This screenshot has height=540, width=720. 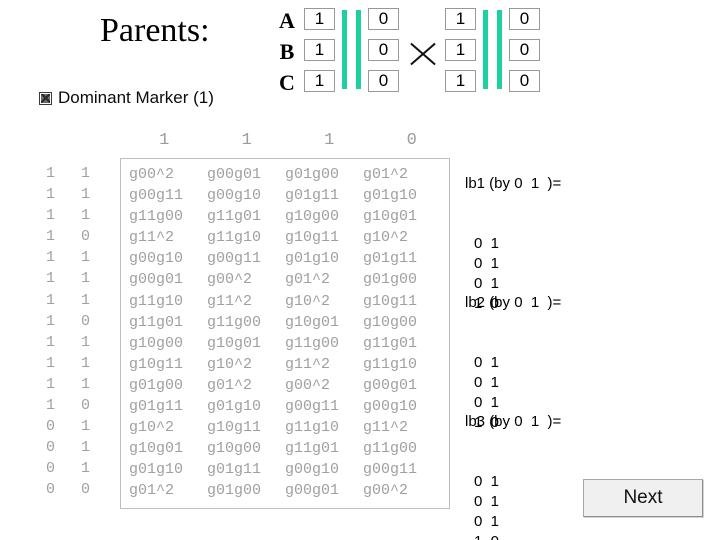 I want to click on parent-1-group: 1 1 1 0 0 0, so click(x=351, y=50).